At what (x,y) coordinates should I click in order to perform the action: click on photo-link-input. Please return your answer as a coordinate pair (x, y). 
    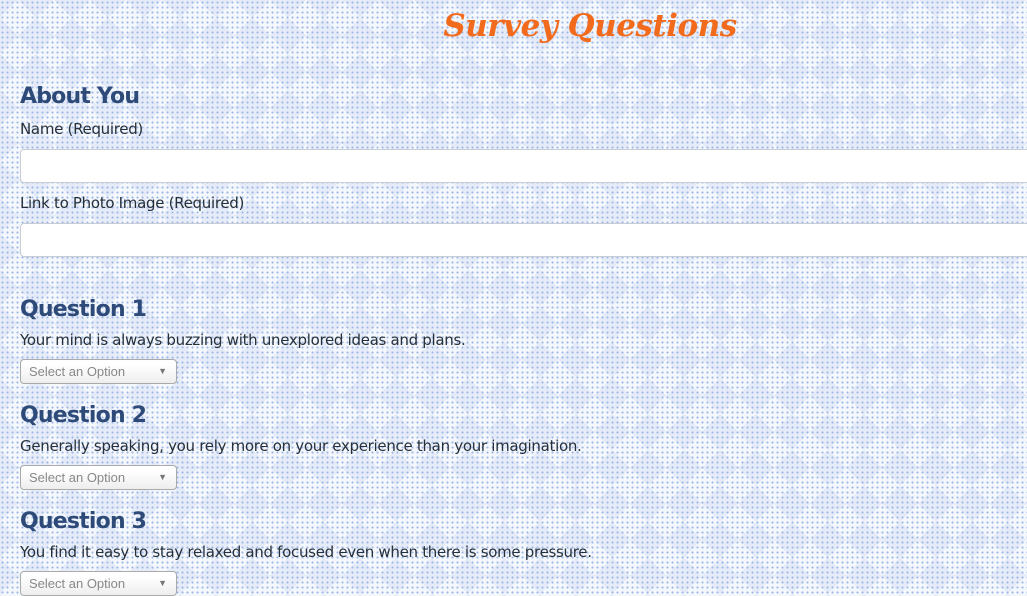
    Looking at the image, I should click on (523, 240).